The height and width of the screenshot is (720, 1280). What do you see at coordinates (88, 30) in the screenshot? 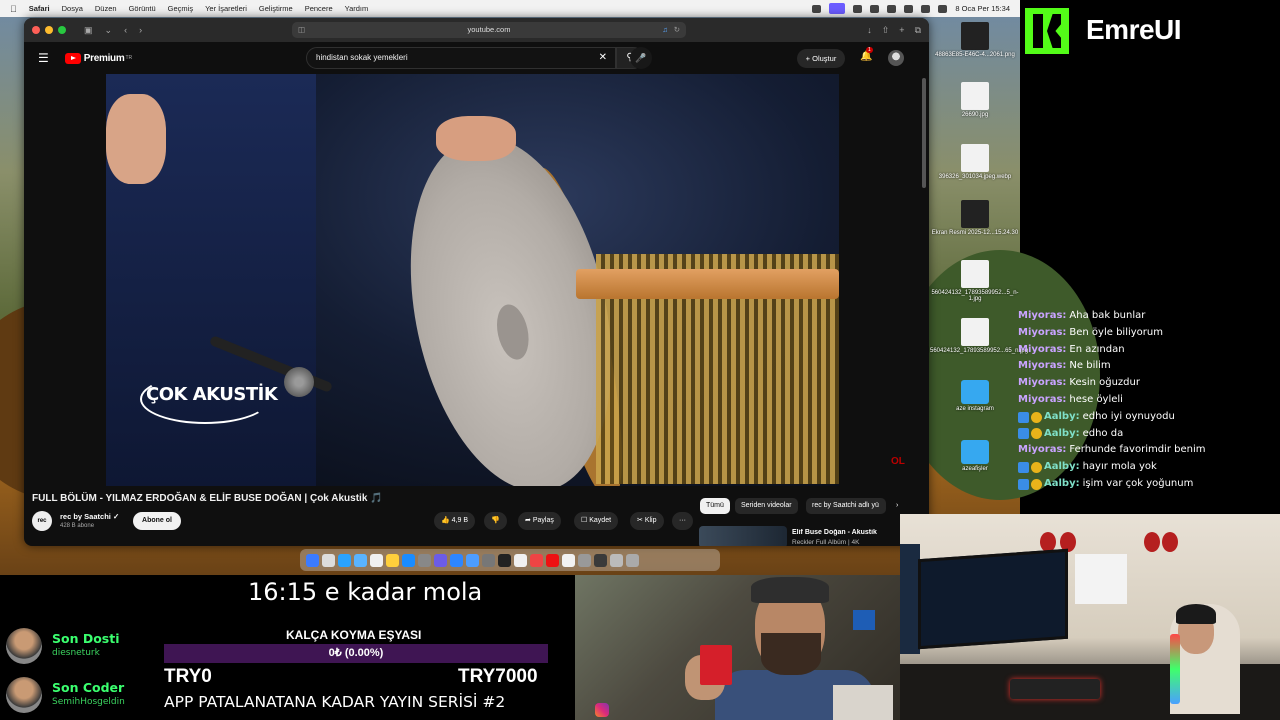
I see `sidebar-icon: ▣` at bounding box center [88, 30].